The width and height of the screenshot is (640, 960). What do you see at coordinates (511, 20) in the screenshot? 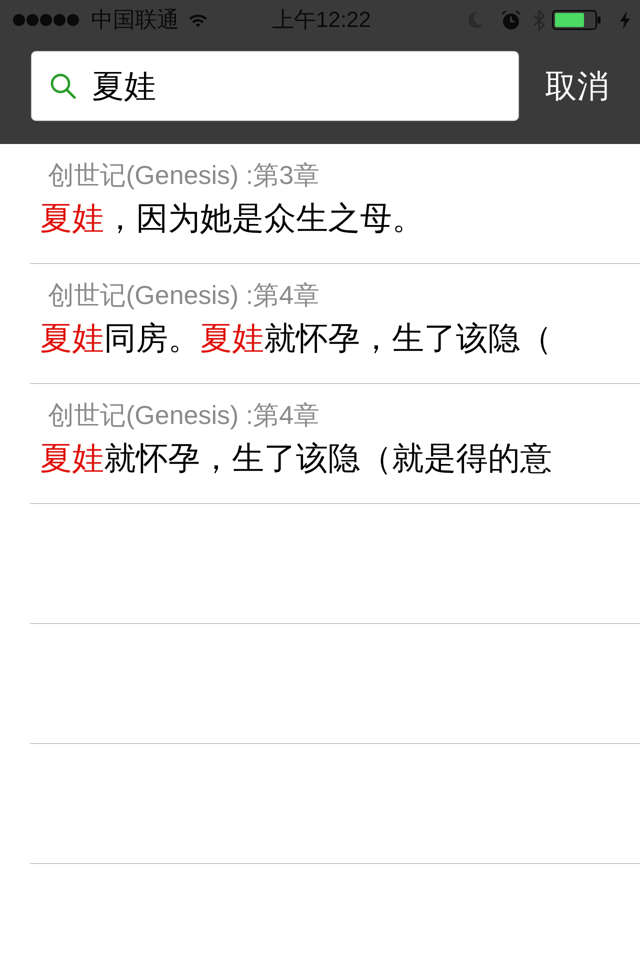
I see `alarm-clock-icon` at bounding box center [511, 20].